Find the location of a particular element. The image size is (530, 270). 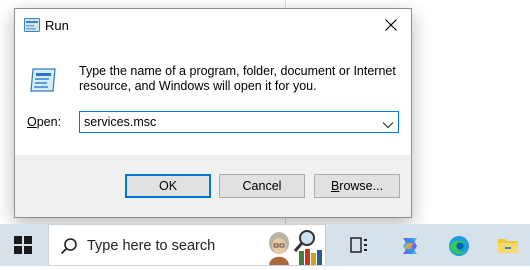

cancel-button: Cancel is located at coordinates (262, 186).